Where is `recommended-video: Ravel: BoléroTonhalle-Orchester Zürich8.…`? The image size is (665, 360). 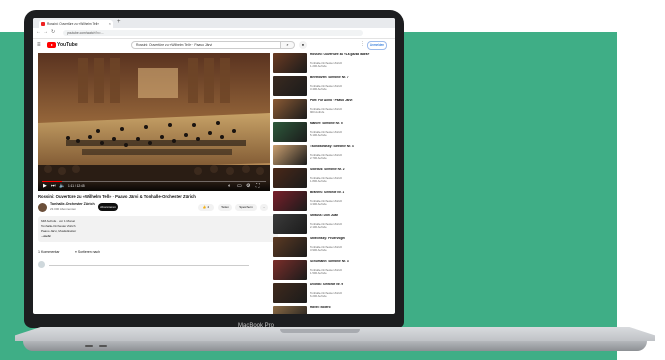
recommended-video: Ravel: BoléroTonhalle-Orchester Zürich8.… is located at coordinates (334, 310).